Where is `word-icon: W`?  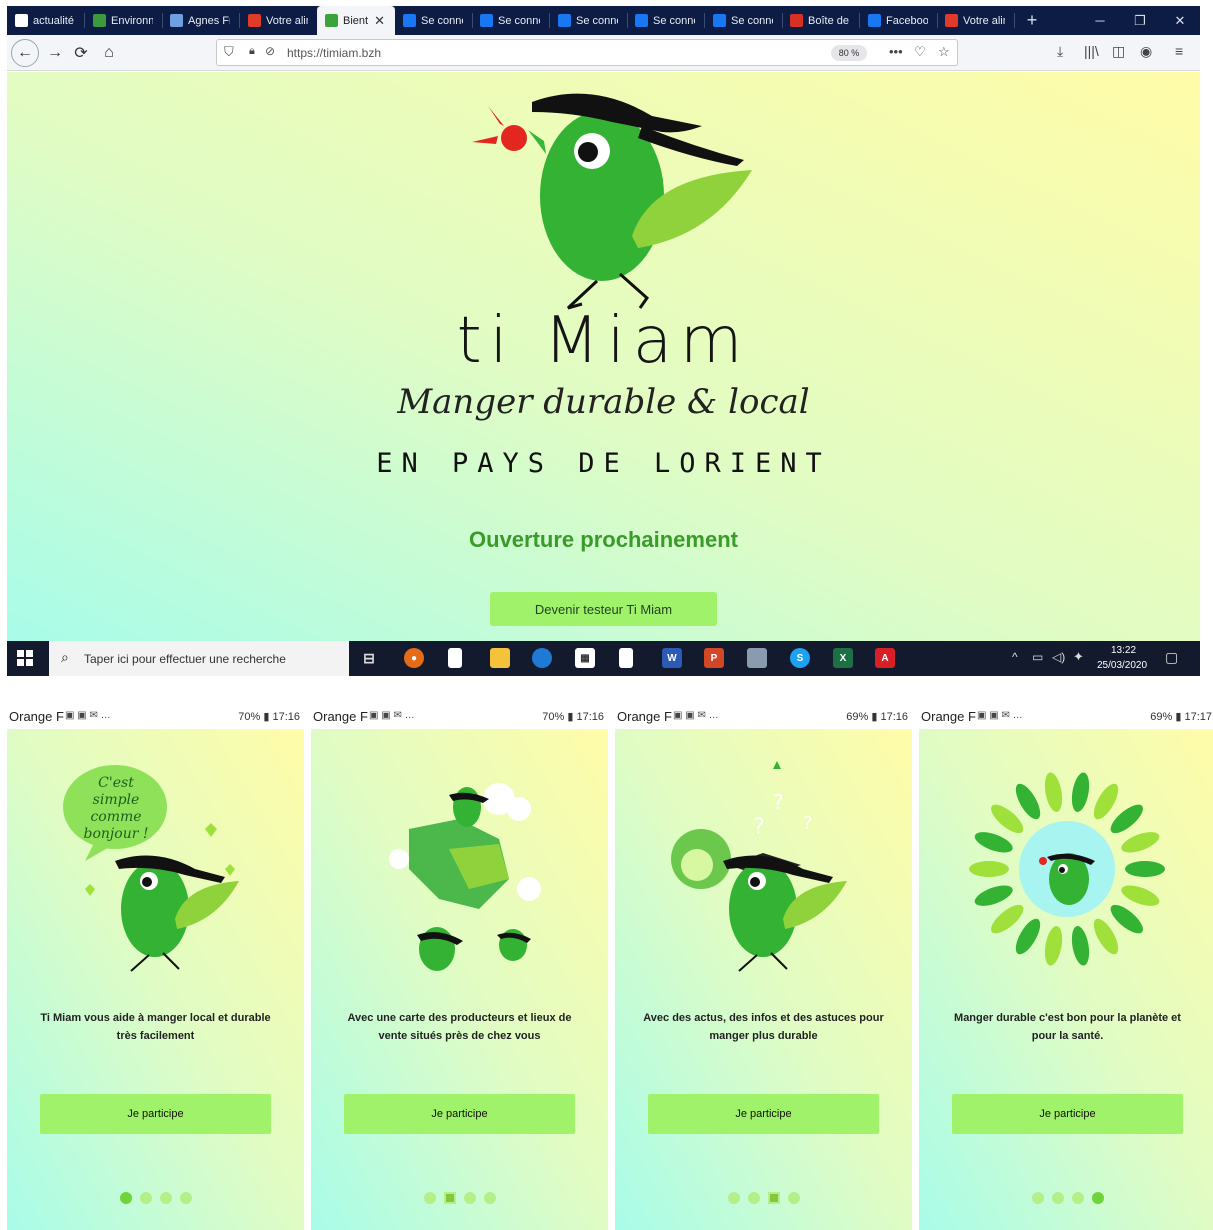 word-icon: W is located at coordinates (672, 658).